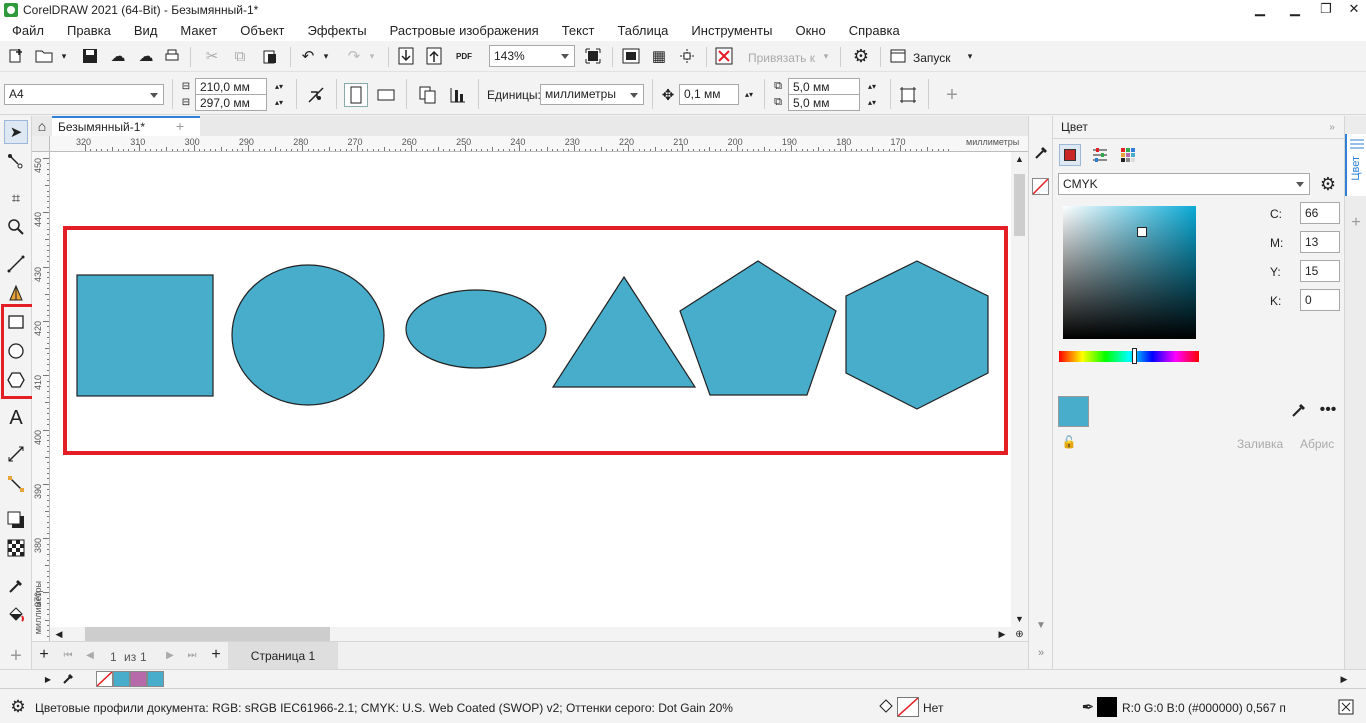 The height and width of the screenshot is (723, 1366). I want to click on launch-icon, so click(898, 56).